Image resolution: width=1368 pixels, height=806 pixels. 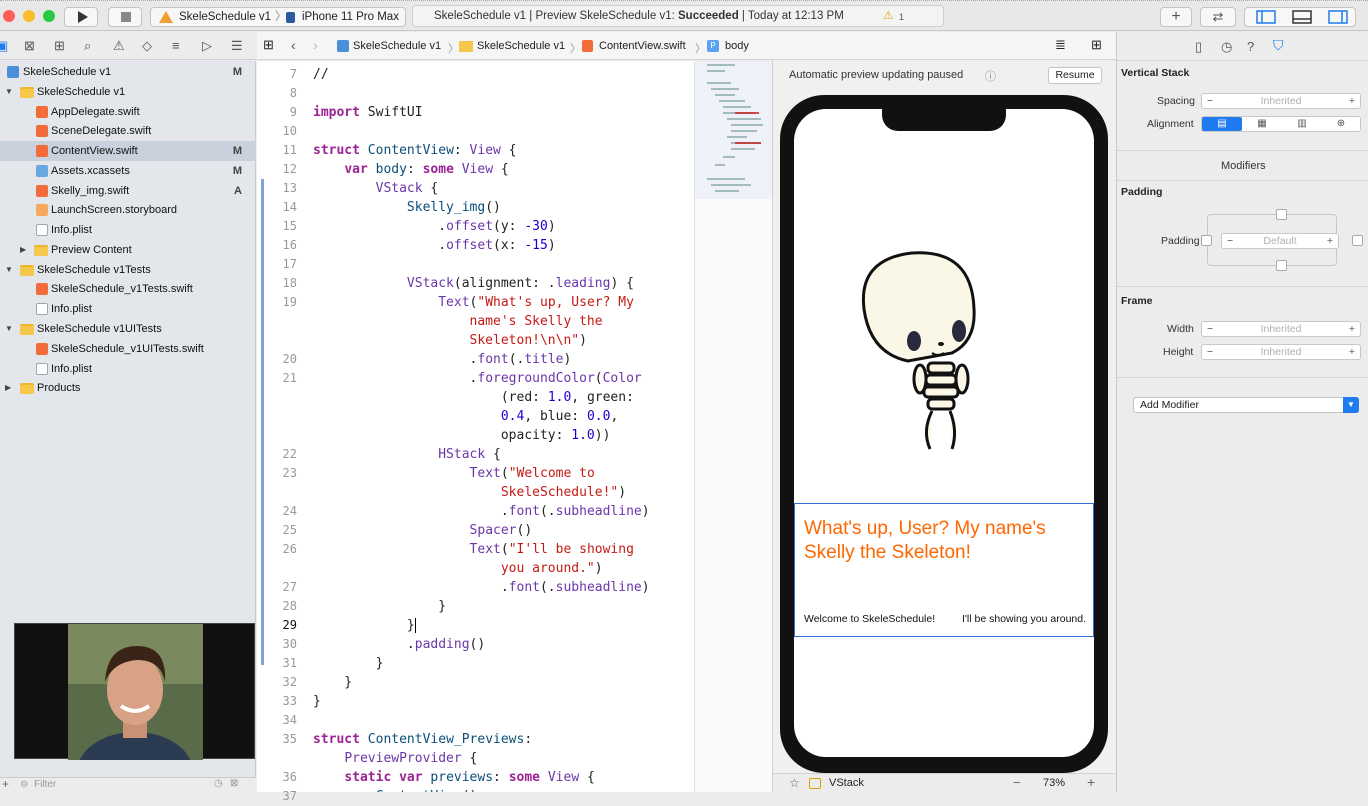 What do you see at coordinates (119, 46) in the screenshot?
I see `issue-navigator-icon: ⚠` at bounding box center [119, 46].